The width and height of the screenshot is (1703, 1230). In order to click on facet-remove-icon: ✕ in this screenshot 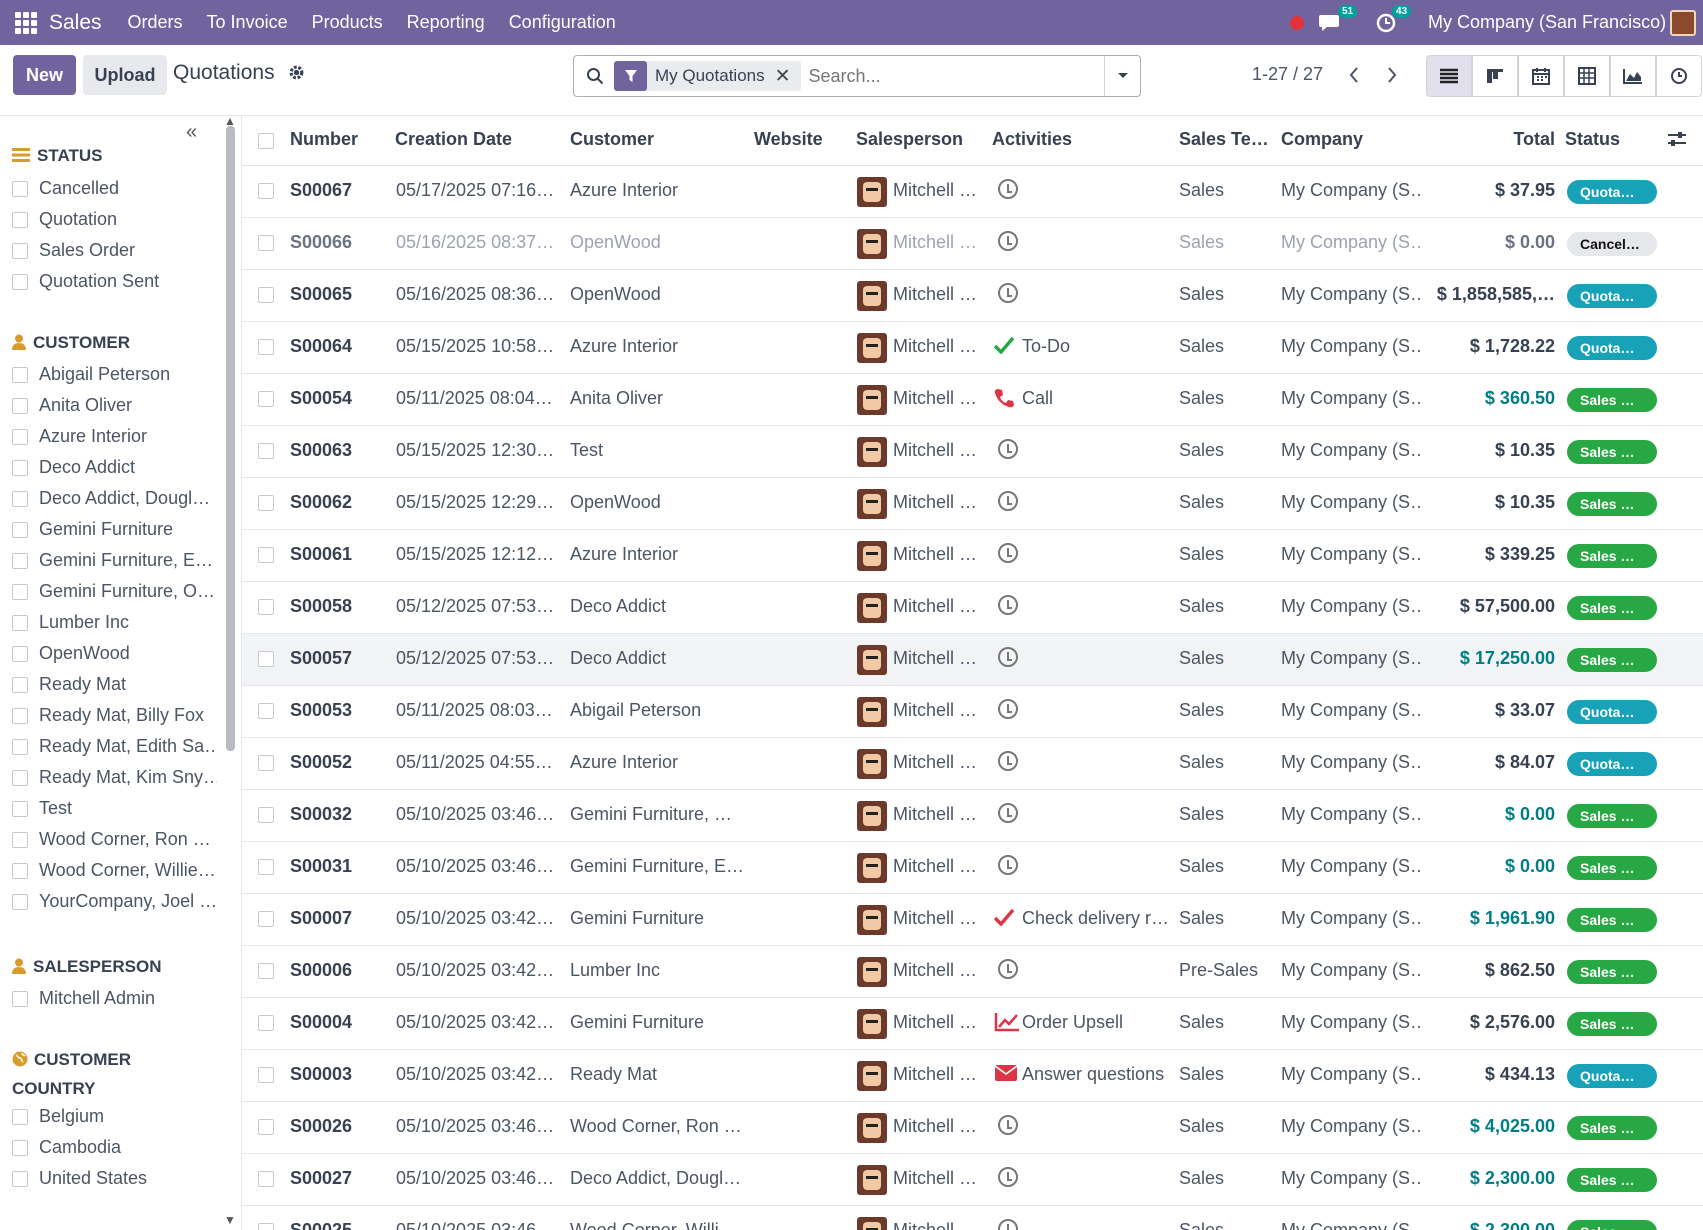, I will do `click(787, 76)`.